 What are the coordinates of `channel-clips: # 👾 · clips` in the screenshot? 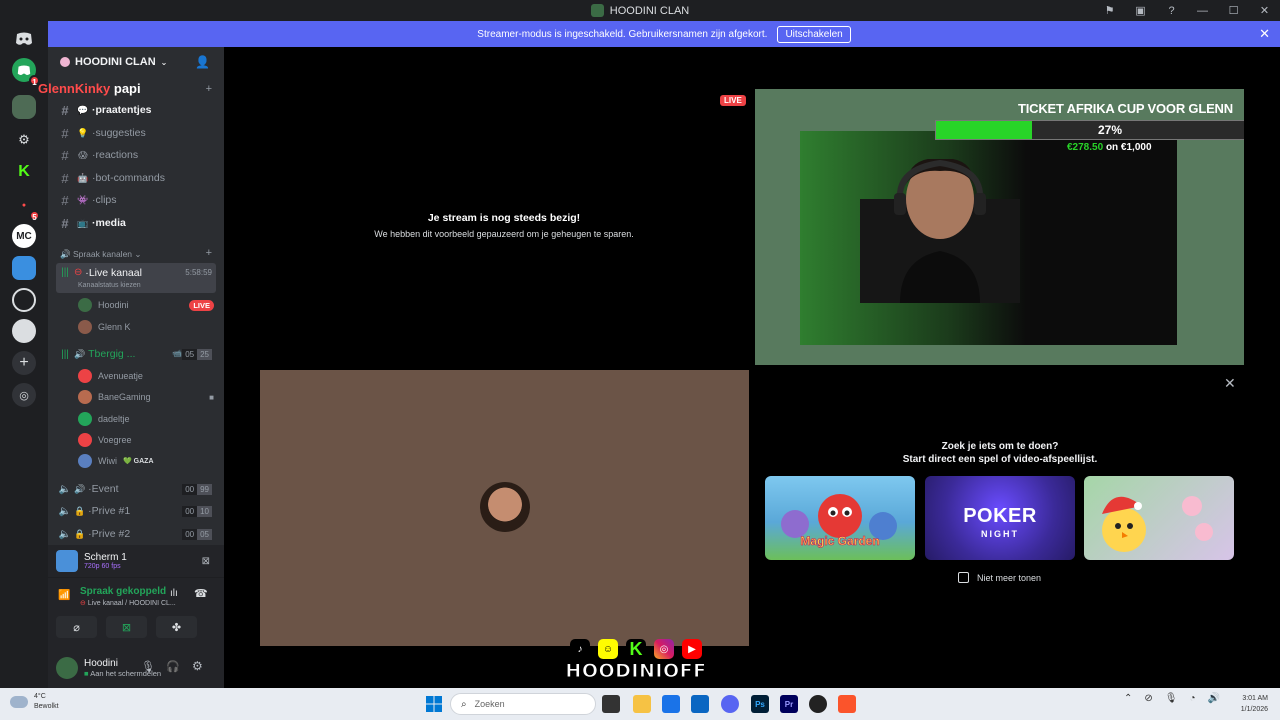 It's located at (136, 200).